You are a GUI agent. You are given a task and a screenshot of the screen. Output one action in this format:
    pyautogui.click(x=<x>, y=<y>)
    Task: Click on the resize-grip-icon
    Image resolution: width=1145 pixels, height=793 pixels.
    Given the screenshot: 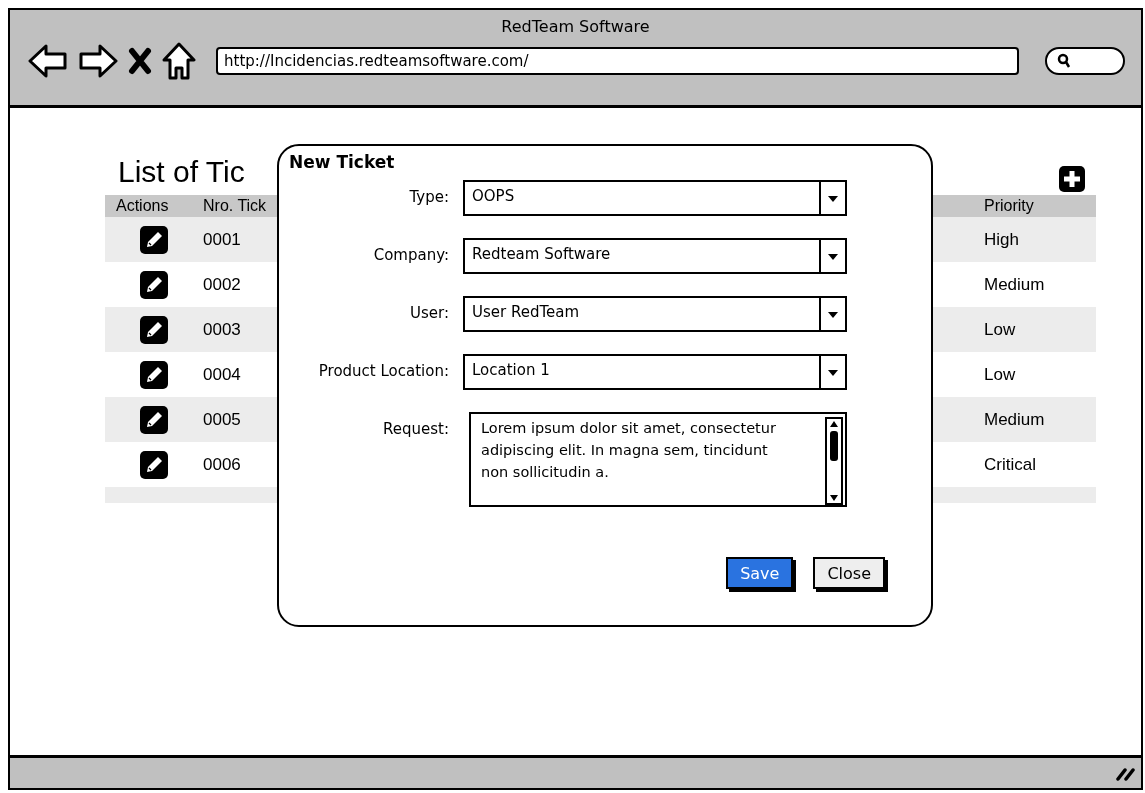 What is the action you would take?
    pyautogui.click(x=1126, y=773)
    